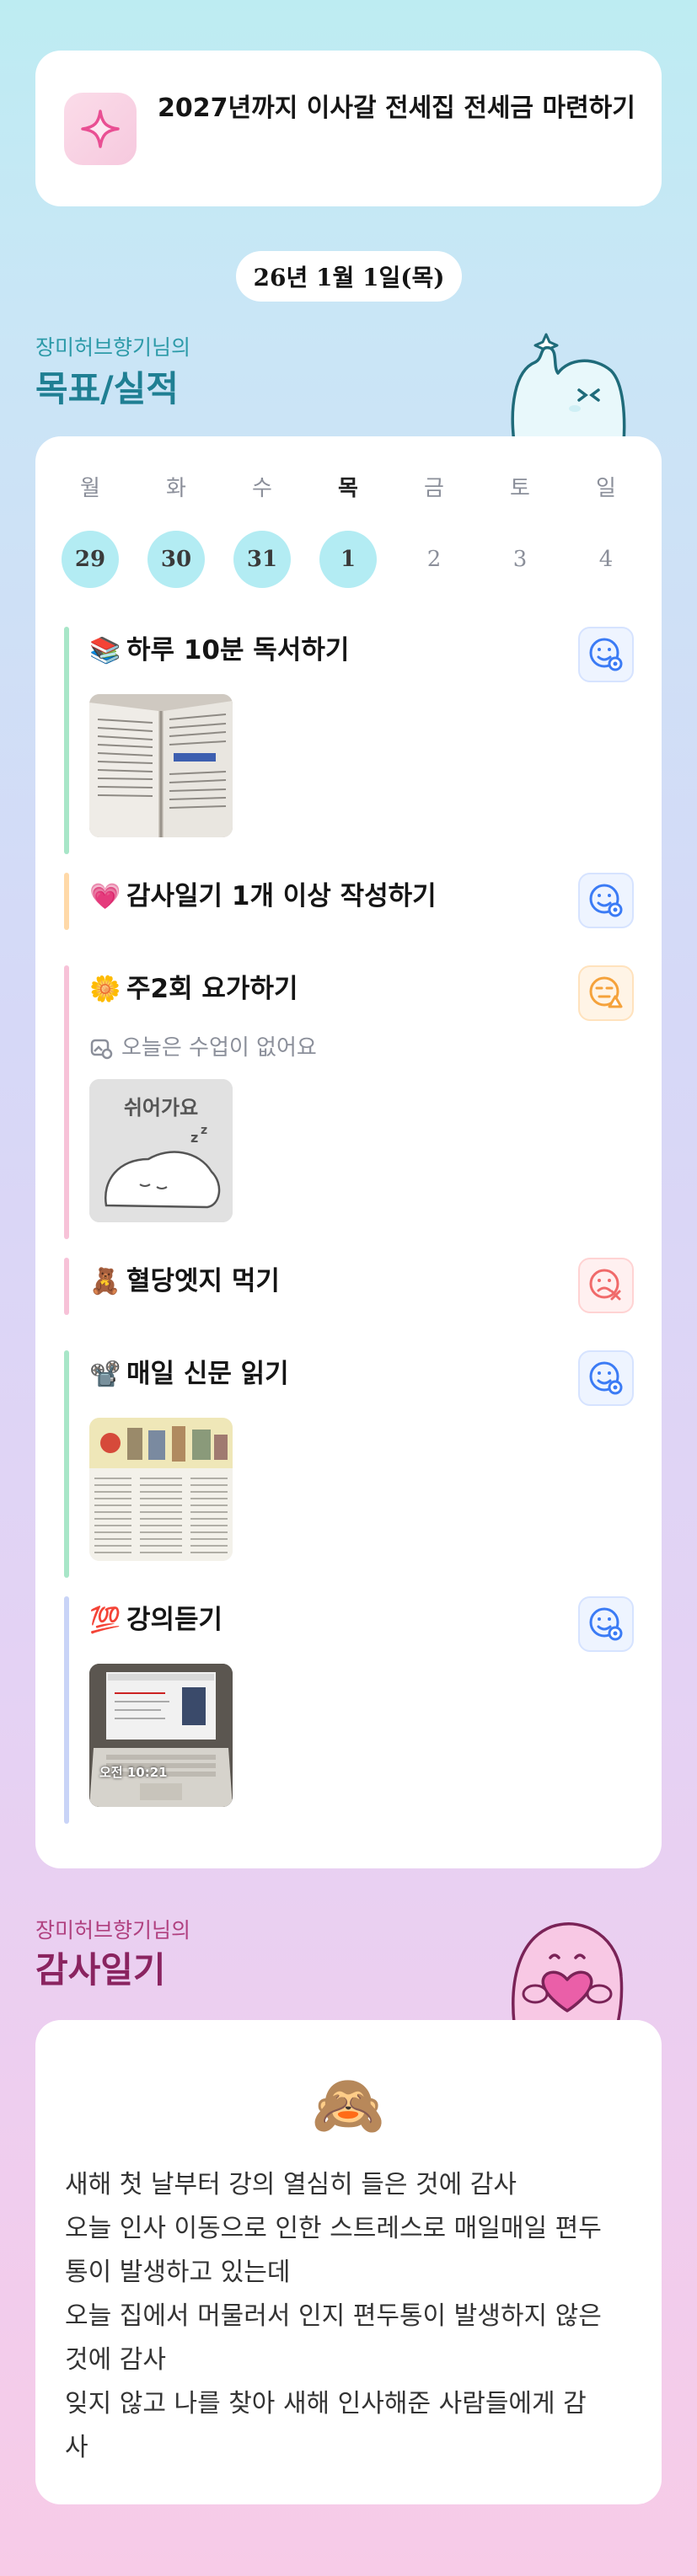 The width and height of the screenshot is (697, 2576). What do you see at coordinates (520, 559) in the screenshot?
I see `day-number: 3` at bounding box center [520, 559].